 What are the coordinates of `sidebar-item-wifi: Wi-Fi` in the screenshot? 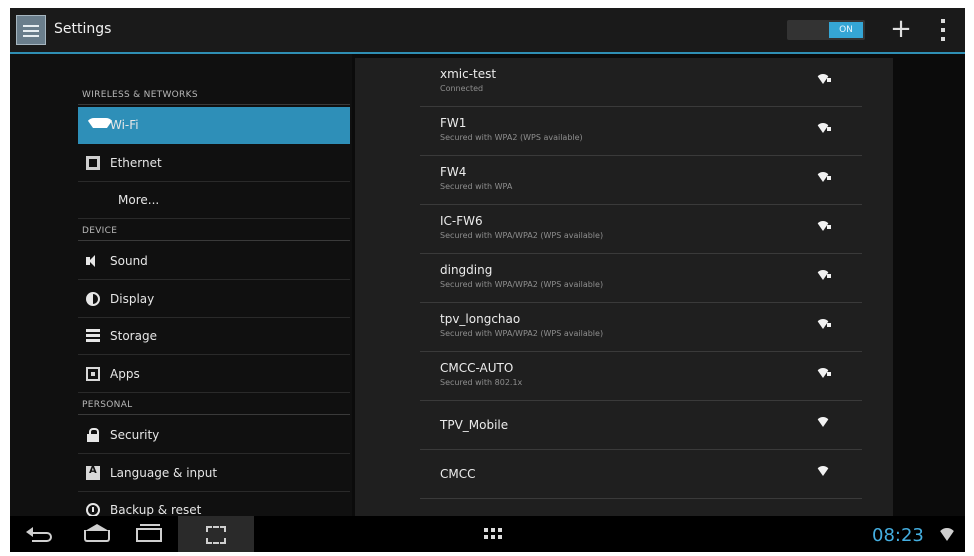 It's located at (214, 125).